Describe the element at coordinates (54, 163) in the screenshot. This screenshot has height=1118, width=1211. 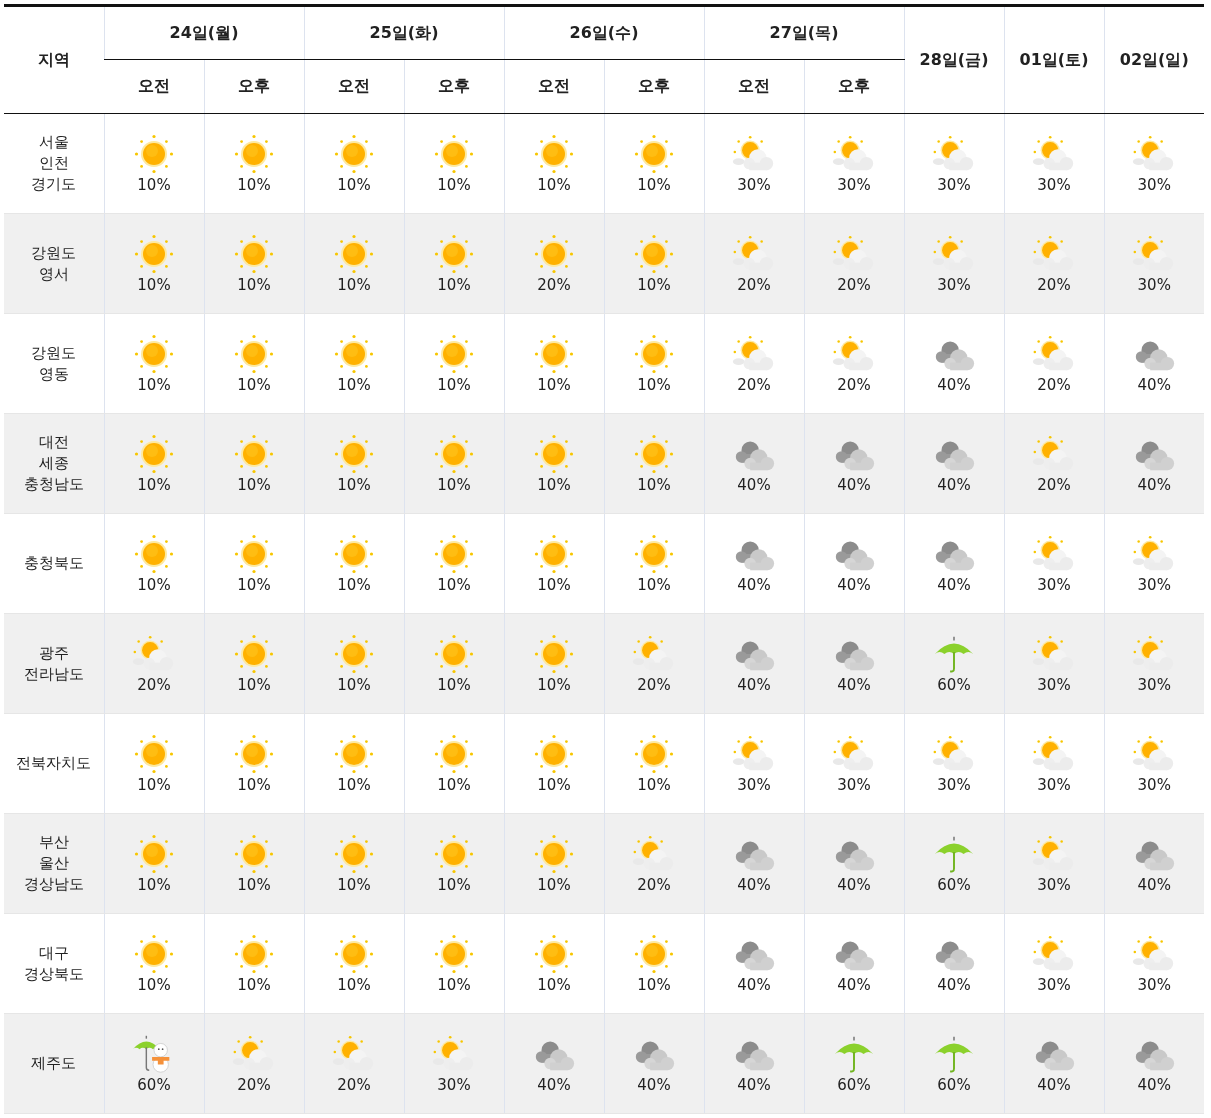
I see `region-name: 서울 인천 경기도` at that location.